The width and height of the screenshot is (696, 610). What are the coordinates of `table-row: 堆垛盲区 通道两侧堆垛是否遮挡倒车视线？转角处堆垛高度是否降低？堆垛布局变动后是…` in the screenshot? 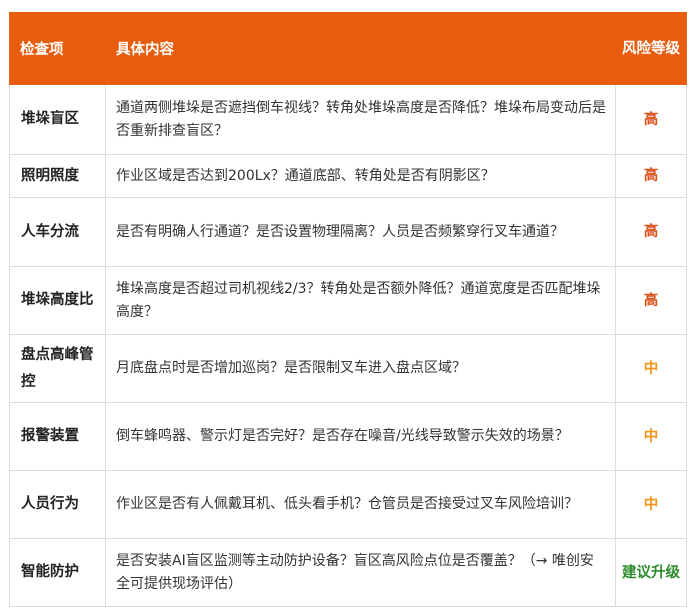 It's located at (348, 119).